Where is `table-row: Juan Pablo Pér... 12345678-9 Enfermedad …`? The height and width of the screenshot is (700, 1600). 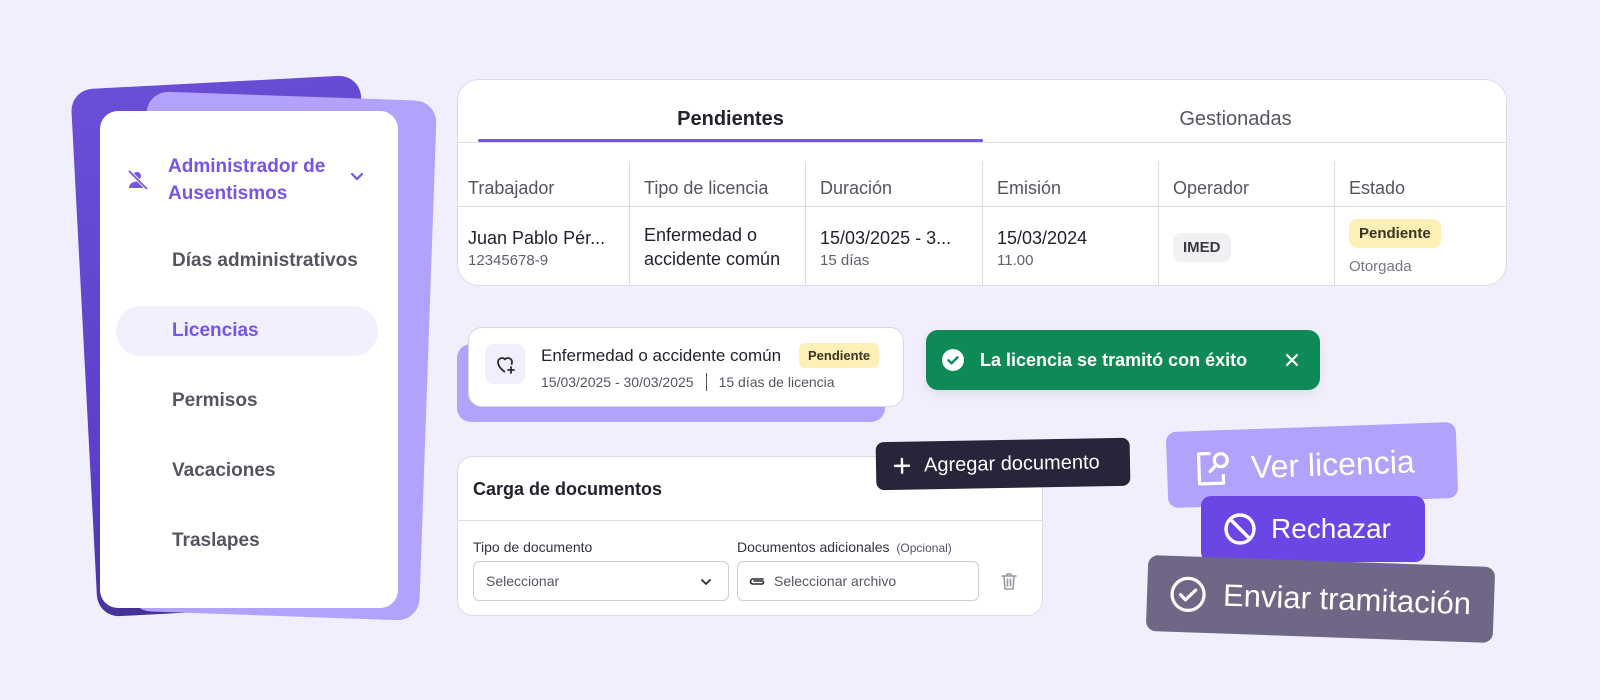
table-row: Juan Pablo Pér... 12345678-9 Enfermedad … is located at coordinates (982, 246).